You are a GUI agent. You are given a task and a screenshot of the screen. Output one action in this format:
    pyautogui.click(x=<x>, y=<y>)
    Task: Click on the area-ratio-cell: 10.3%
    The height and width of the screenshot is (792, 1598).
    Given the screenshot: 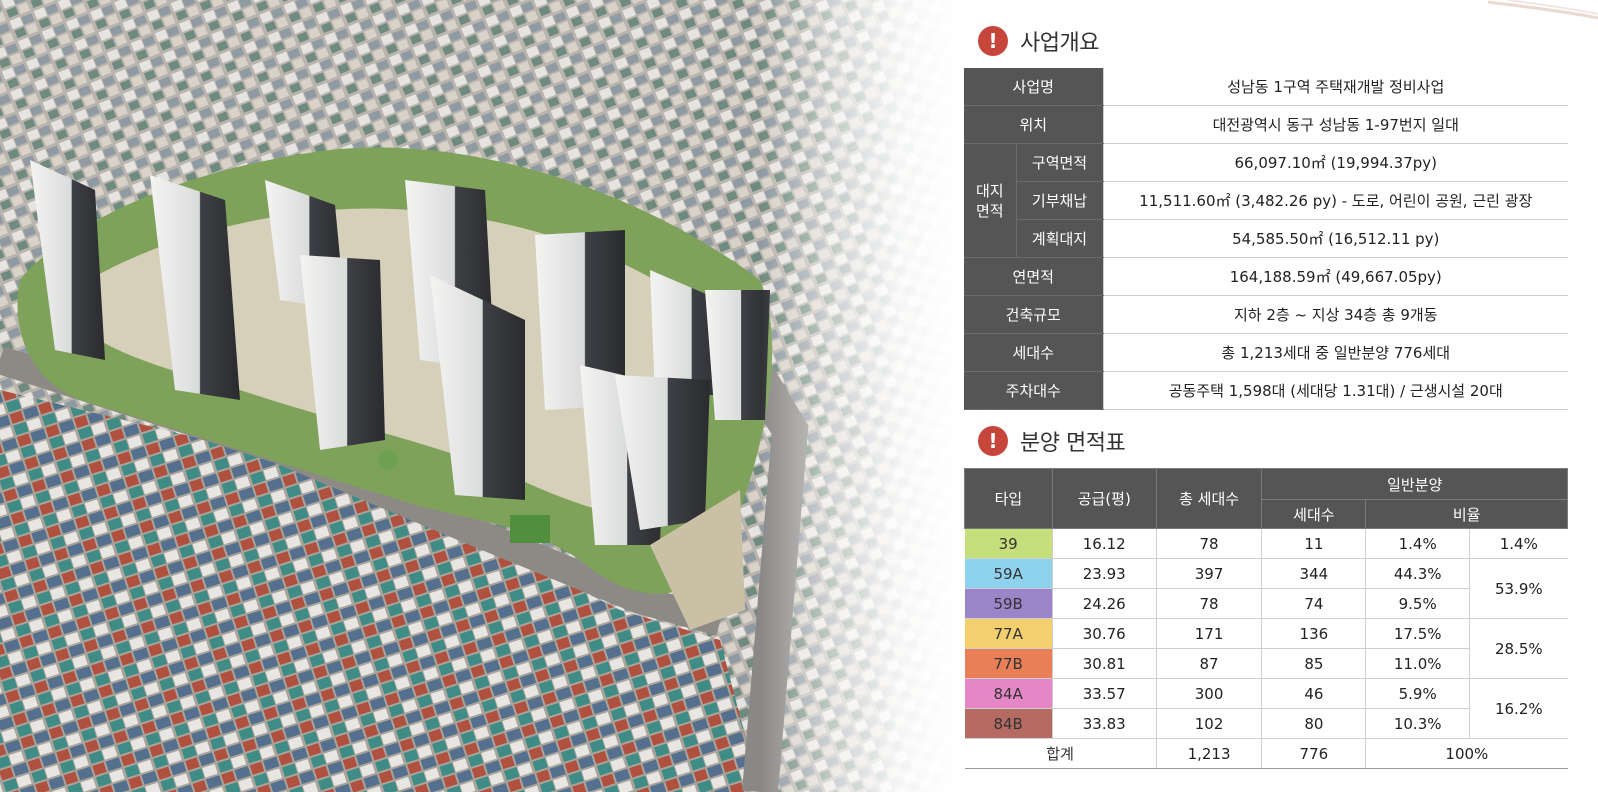 What is the action you would take?
    pyautogui.click(x=1417, y=723)
    